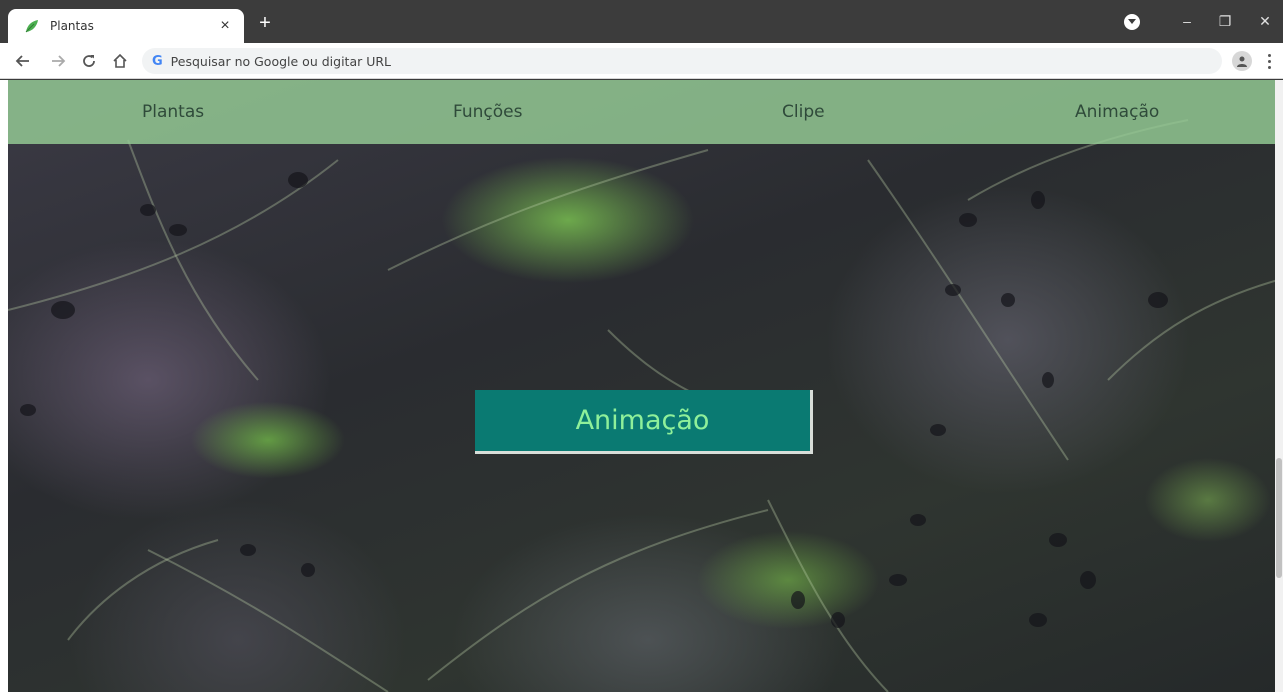 Image resolution: width=1283 pixels, height=692 pixels. What do you see at coordinates (126, 26) in the screenshot?
I see `browser-tab: Plantas ×` at bounding box center [126, 26].